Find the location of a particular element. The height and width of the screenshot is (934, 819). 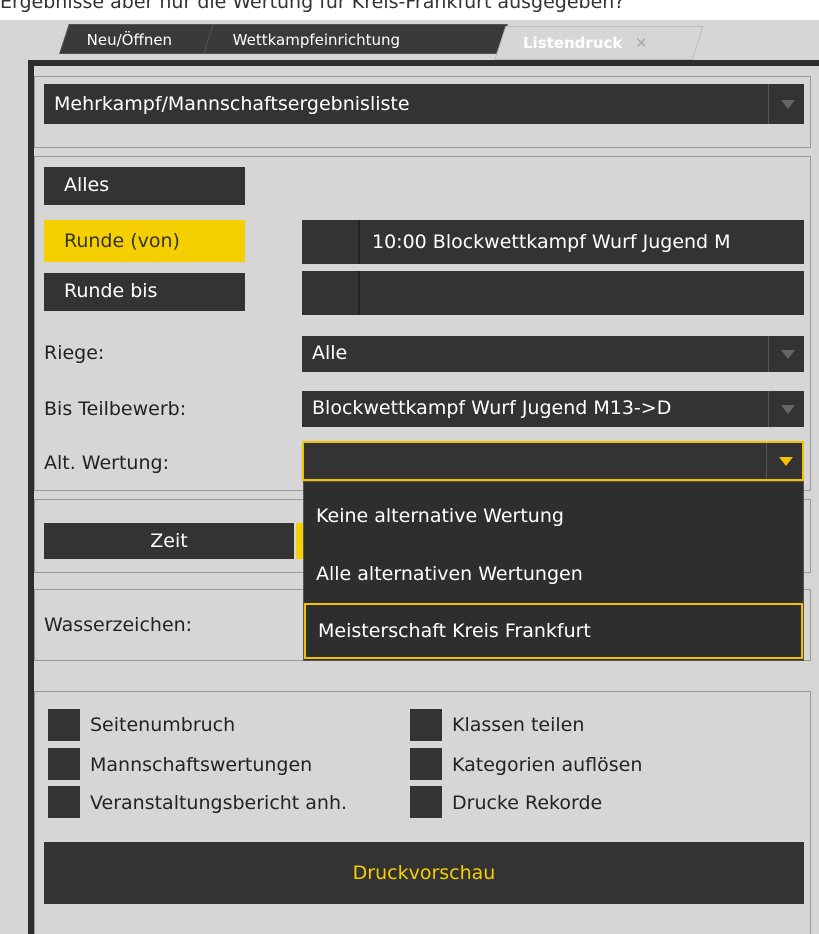

checkbox-team-scores-label: Mannschaftswertungen is located at coordinates (201, 765).